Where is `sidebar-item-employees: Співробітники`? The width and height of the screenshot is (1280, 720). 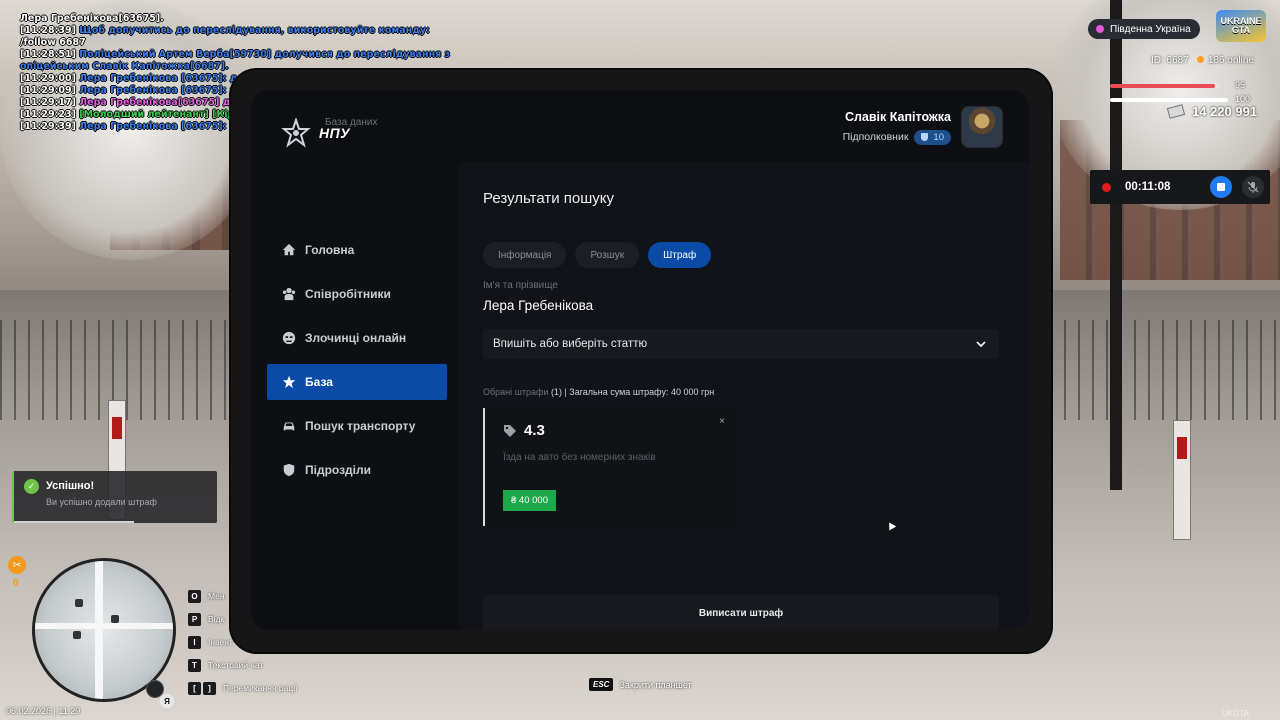 sidebar-item-employees: Співробітники is located at coordinates (357, 294).